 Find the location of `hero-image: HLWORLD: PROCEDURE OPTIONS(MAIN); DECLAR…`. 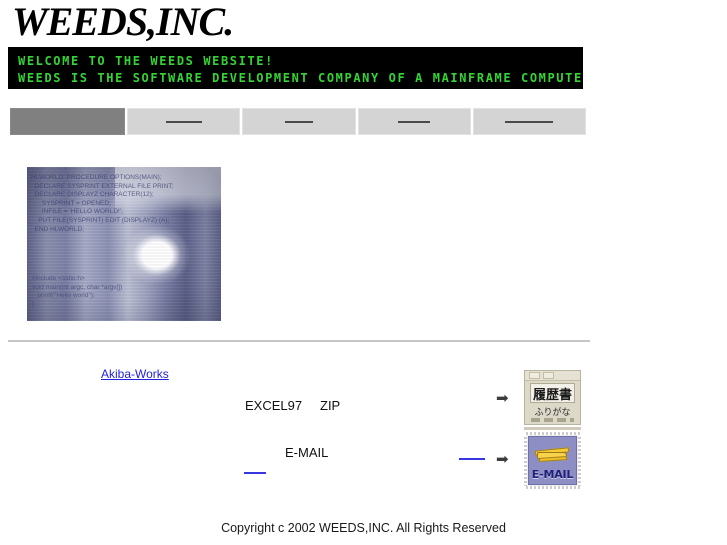

hero-image: HLWORLD: PROCEDURE OPTIONS(MAIN); DECLAR… is located at coordinates (124, 244).